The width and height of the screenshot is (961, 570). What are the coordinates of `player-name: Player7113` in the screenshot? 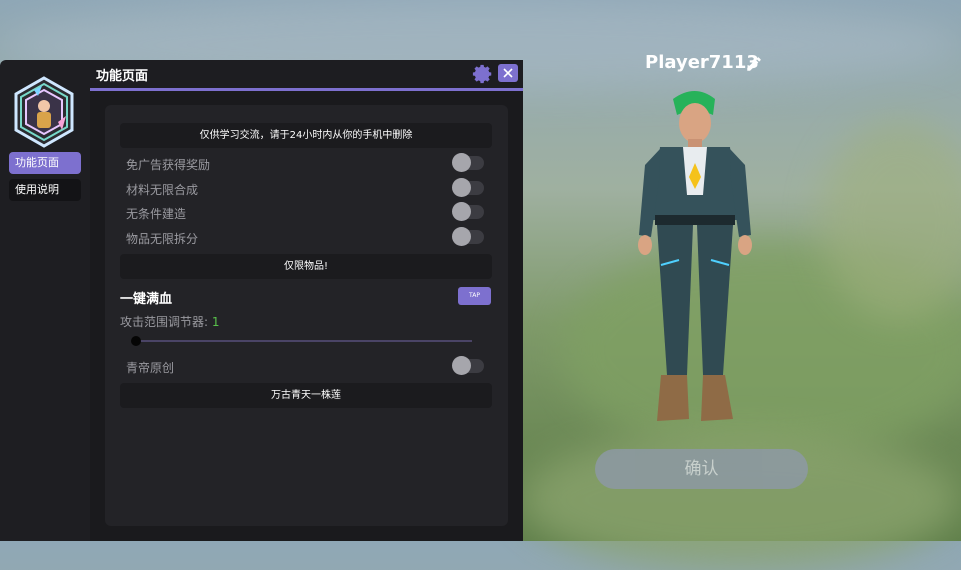 It's located at (702, 62).